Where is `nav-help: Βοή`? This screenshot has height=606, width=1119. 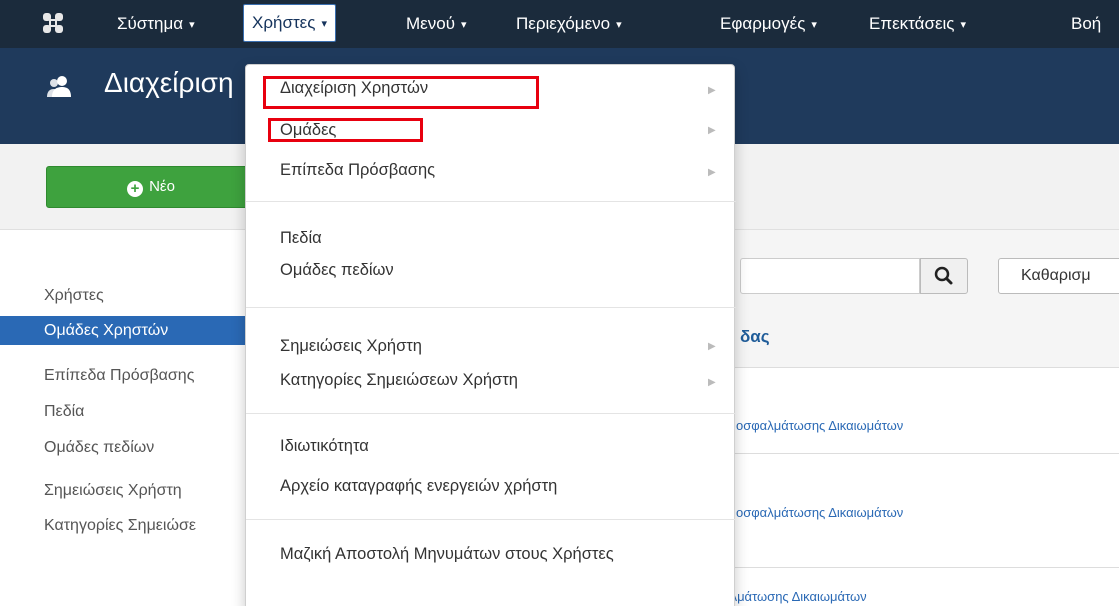
nav-help: Βοή is located at coordinates (1086, 24).